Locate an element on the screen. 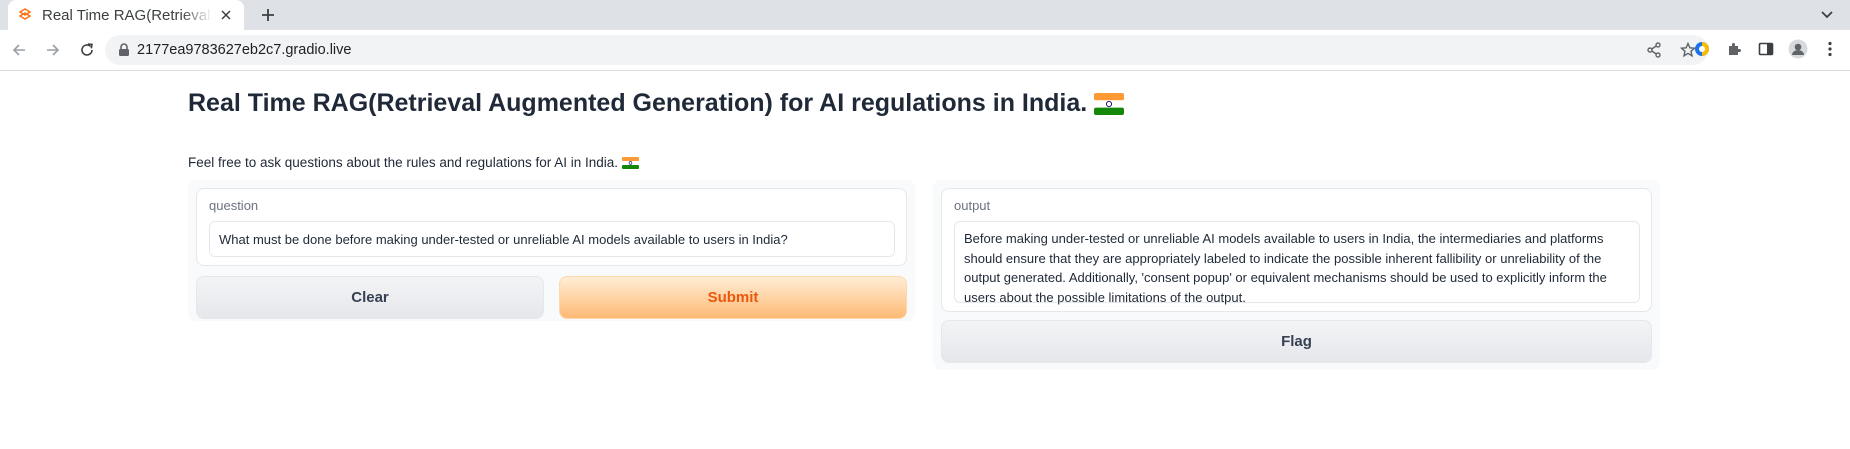  more-menu-icon is located at coordinates (1830, 49).